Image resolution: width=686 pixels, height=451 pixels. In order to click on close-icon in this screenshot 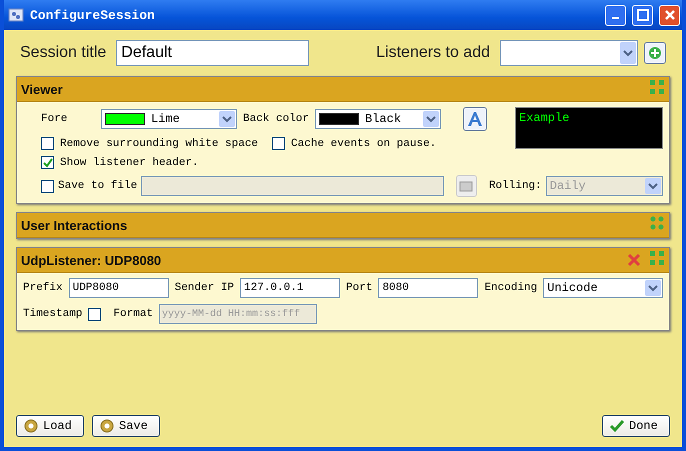, I will do `click(670, 15)`.